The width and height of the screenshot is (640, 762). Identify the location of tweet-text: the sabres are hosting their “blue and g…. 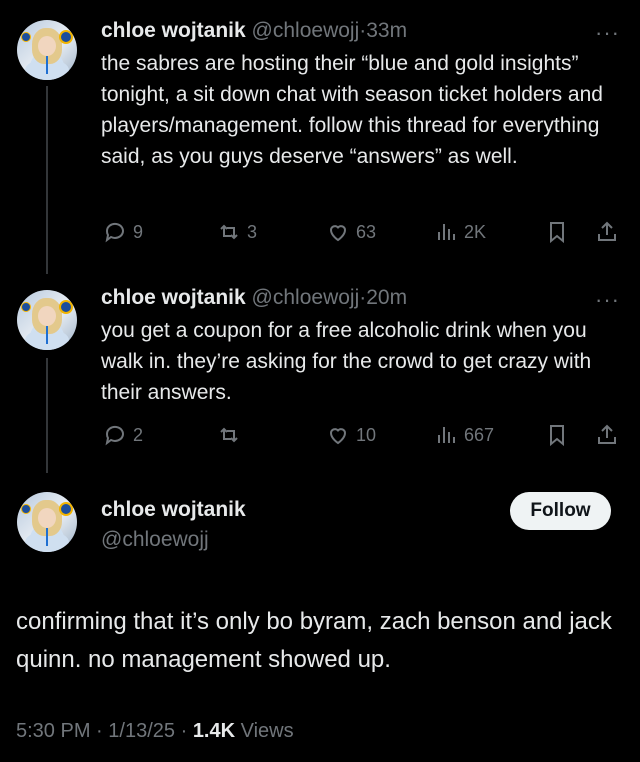
(352, 110).